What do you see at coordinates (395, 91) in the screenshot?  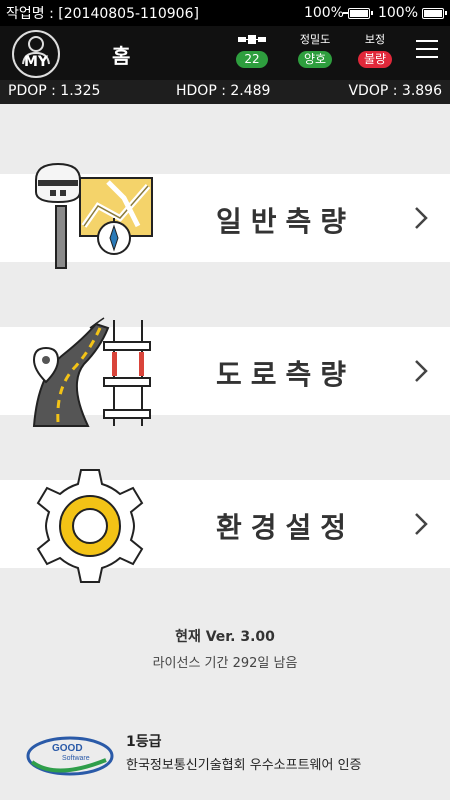 I see `vdop-value: VDOP : 3.896` at bounding box center [395, 91].